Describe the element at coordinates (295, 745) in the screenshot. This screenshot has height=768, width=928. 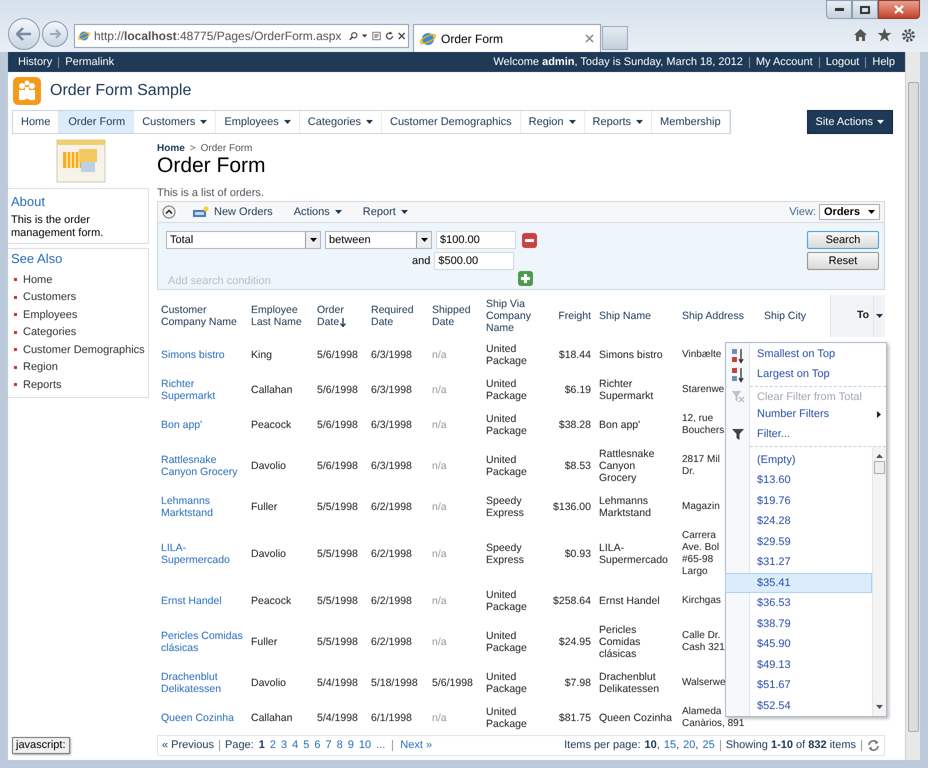
I see `page-link: 4` at that location.